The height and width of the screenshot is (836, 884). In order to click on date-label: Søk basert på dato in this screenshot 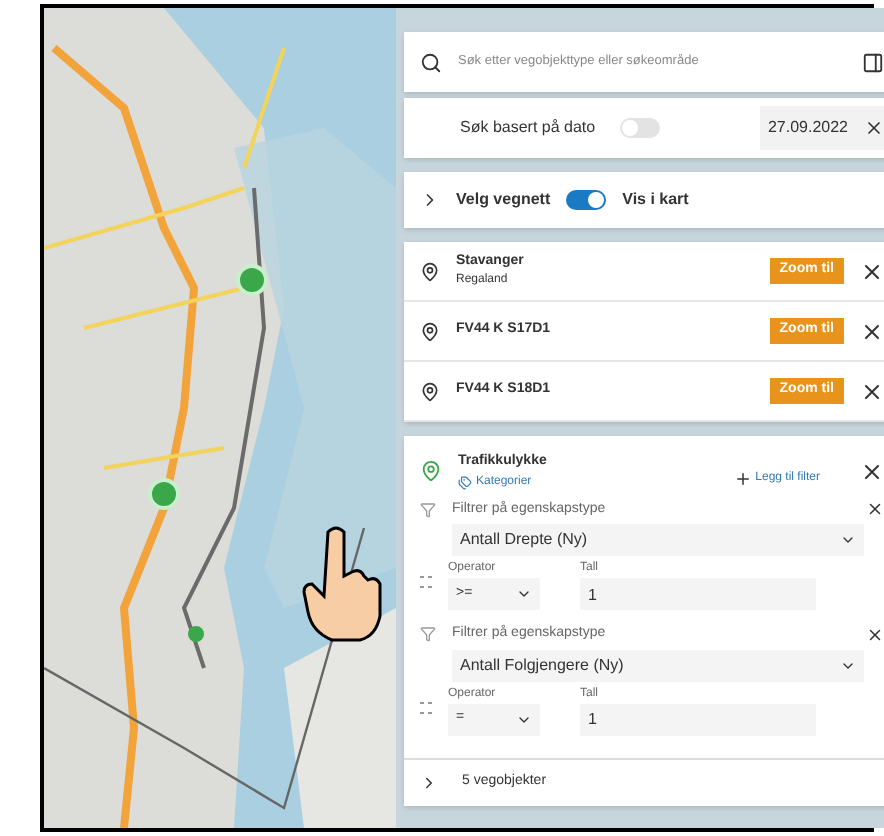, I will do `click(528, 128)`.